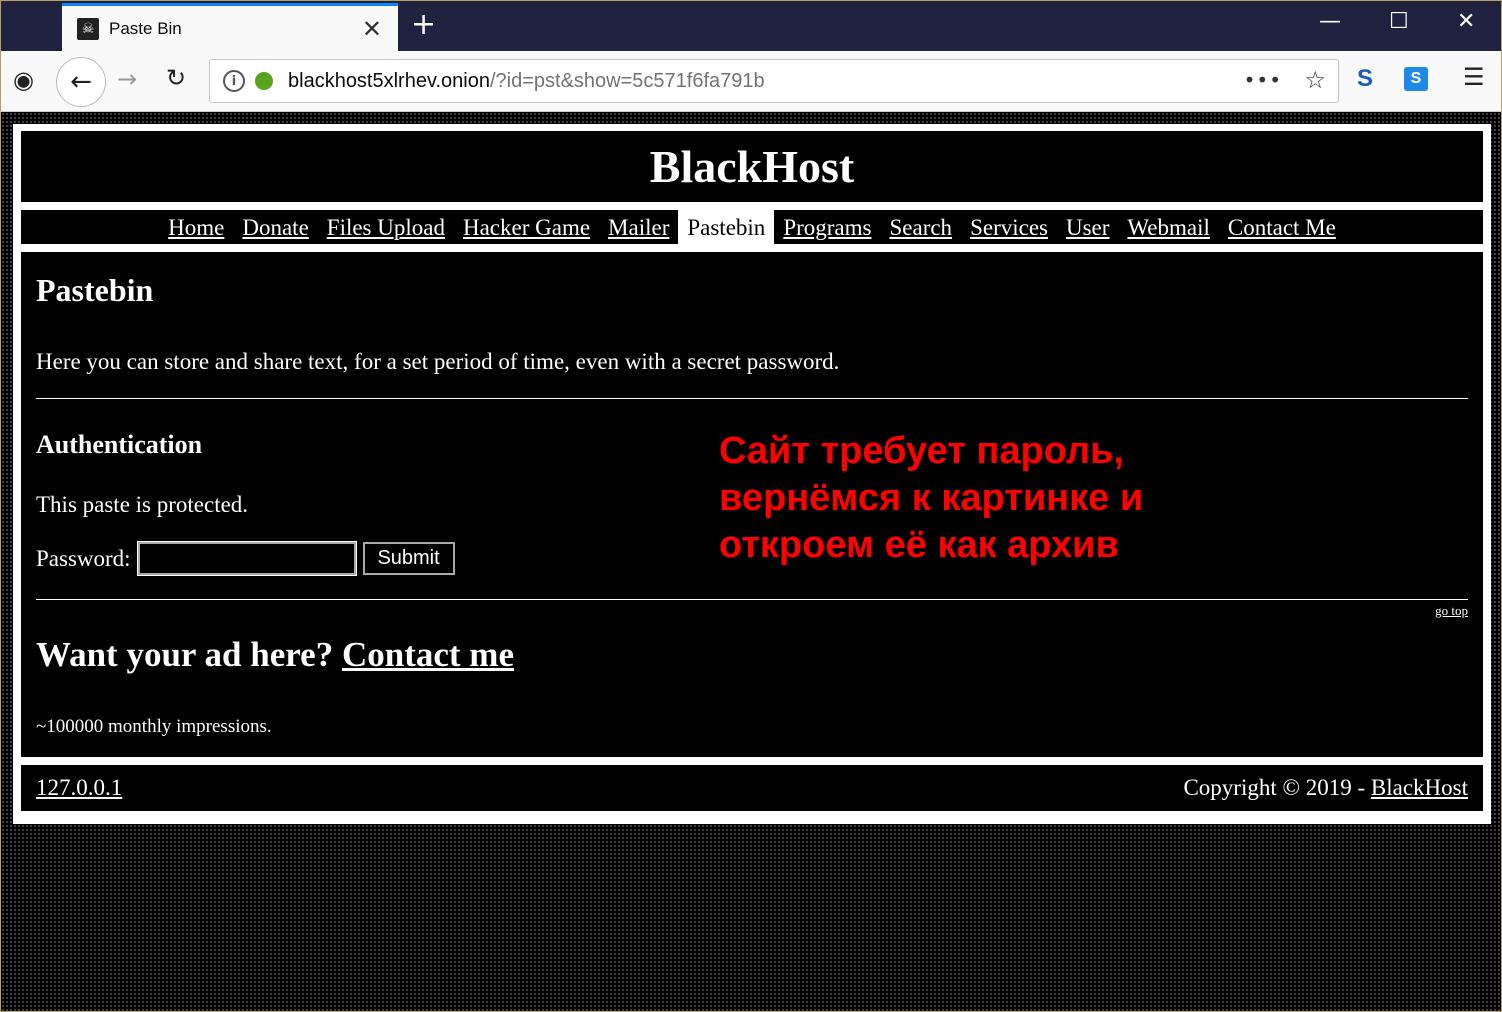  I want to click on info-icon: i, so click(234, 81).